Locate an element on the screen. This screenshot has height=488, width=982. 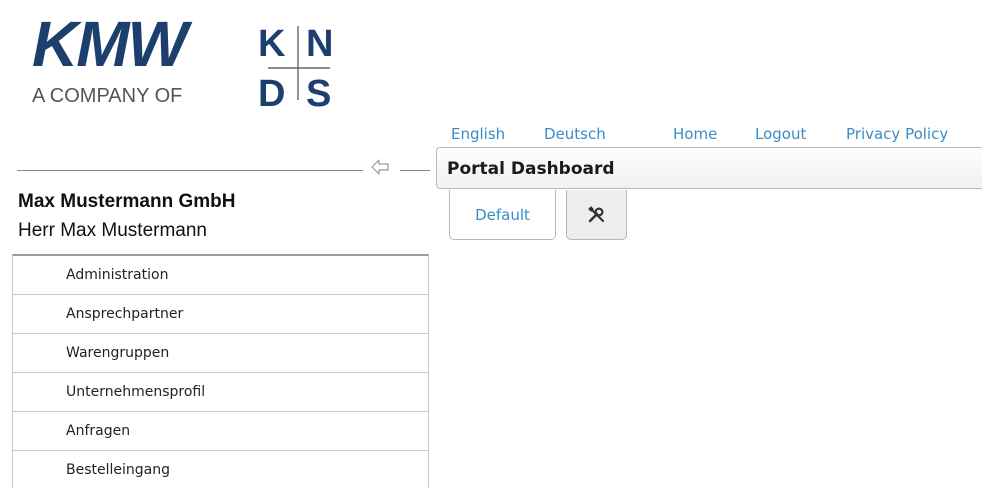
sidebar-divider-right is located at coordinates (415, 170).